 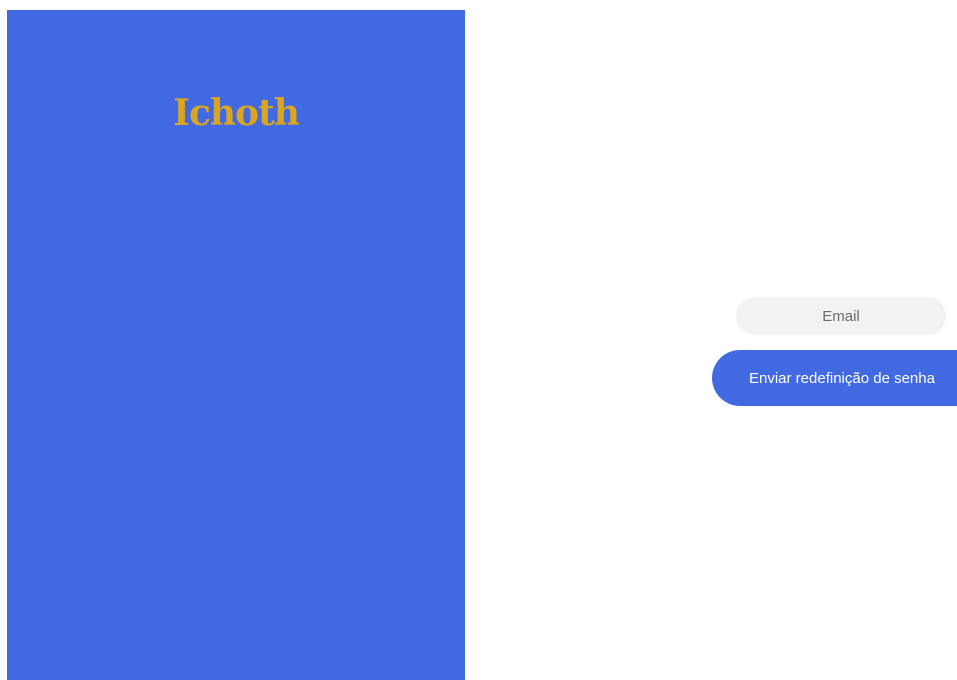 What do you see at coordinates (834, 378) in the screenshot?
I see `send-password-reset-button: Enviar redefinição de senha` at bounding box center [834, 378].